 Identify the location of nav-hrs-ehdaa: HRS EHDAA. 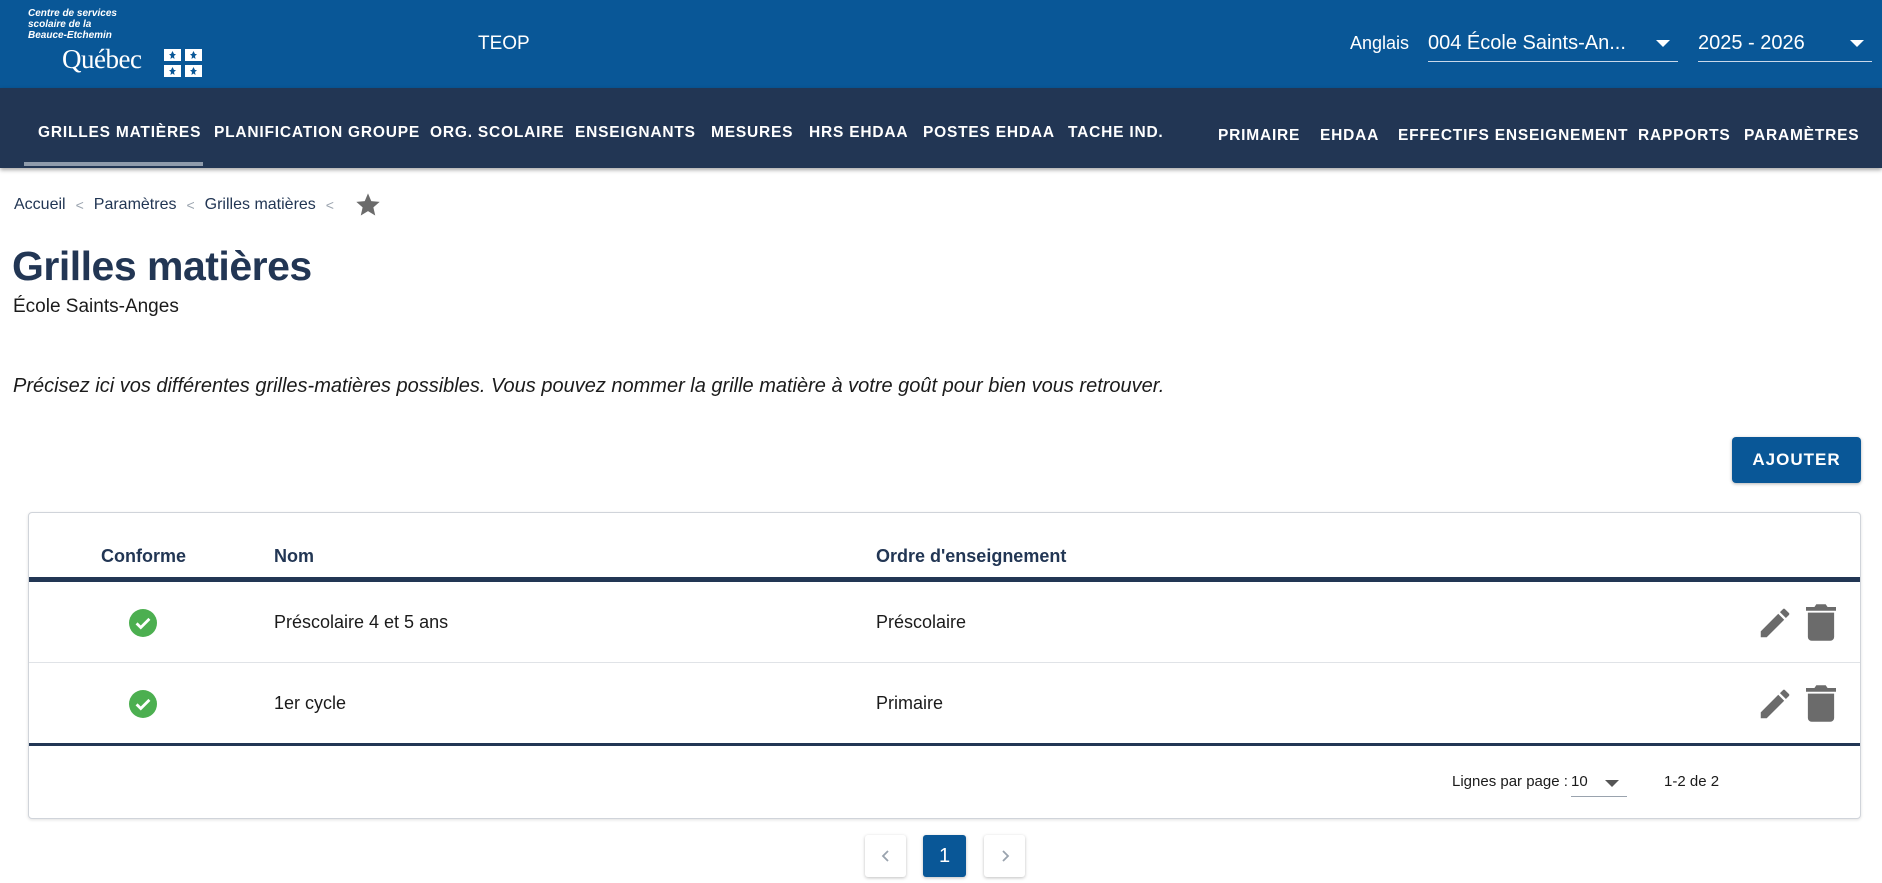
(858, 133).